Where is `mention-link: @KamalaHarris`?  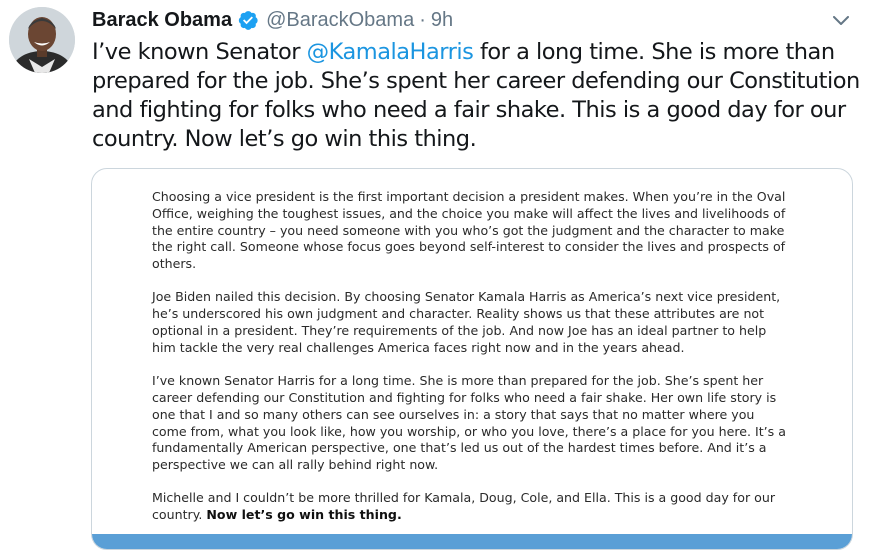
mention-link: @KamalaHarris is located at coordinates (390, 52).